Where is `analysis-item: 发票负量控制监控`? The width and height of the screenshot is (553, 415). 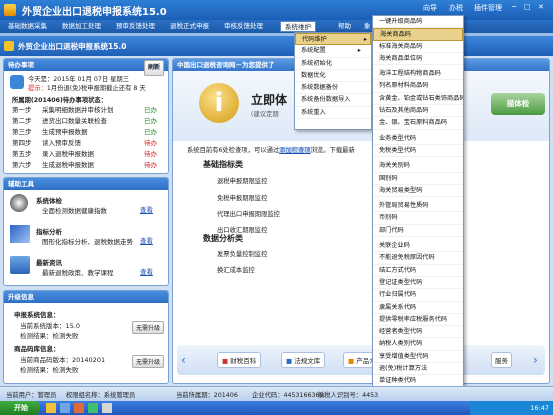 analysis-item: 发票负量控制监控 is located at coordinates (242, 253).